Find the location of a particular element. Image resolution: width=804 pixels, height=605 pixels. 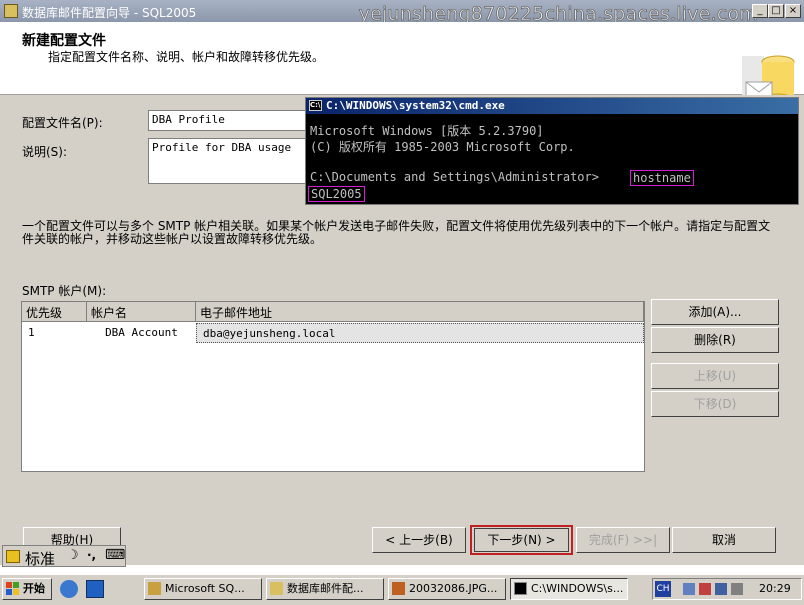

cell-priority: 1 is located at coordinates (31, 332).